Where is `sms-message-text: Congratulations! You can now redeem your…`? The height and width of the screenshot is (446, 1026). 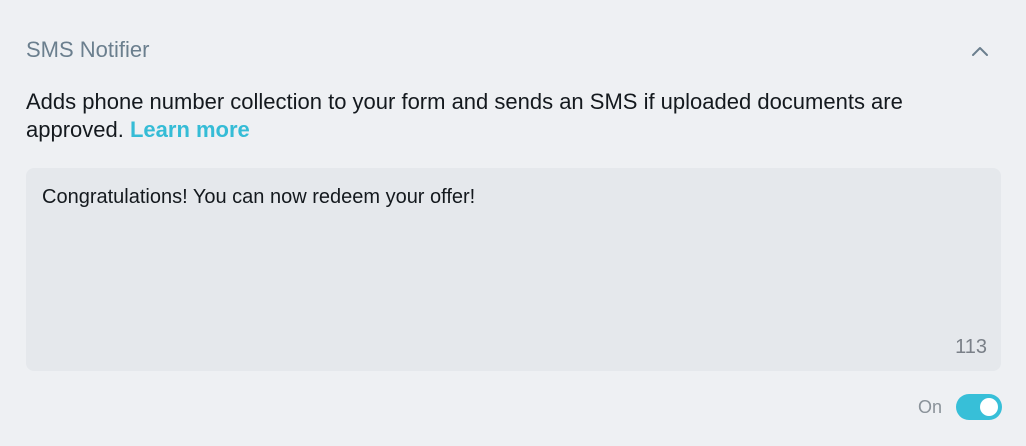 sms-message-text: Congratulations! You can now redeem your… is located at coordinates (513, 197).